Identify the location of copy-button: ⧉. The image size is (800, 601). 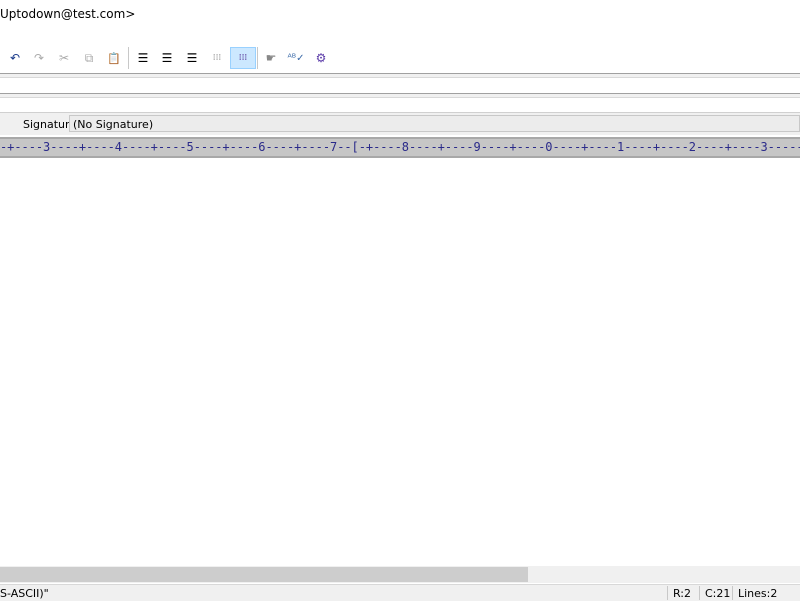
(89, 58).